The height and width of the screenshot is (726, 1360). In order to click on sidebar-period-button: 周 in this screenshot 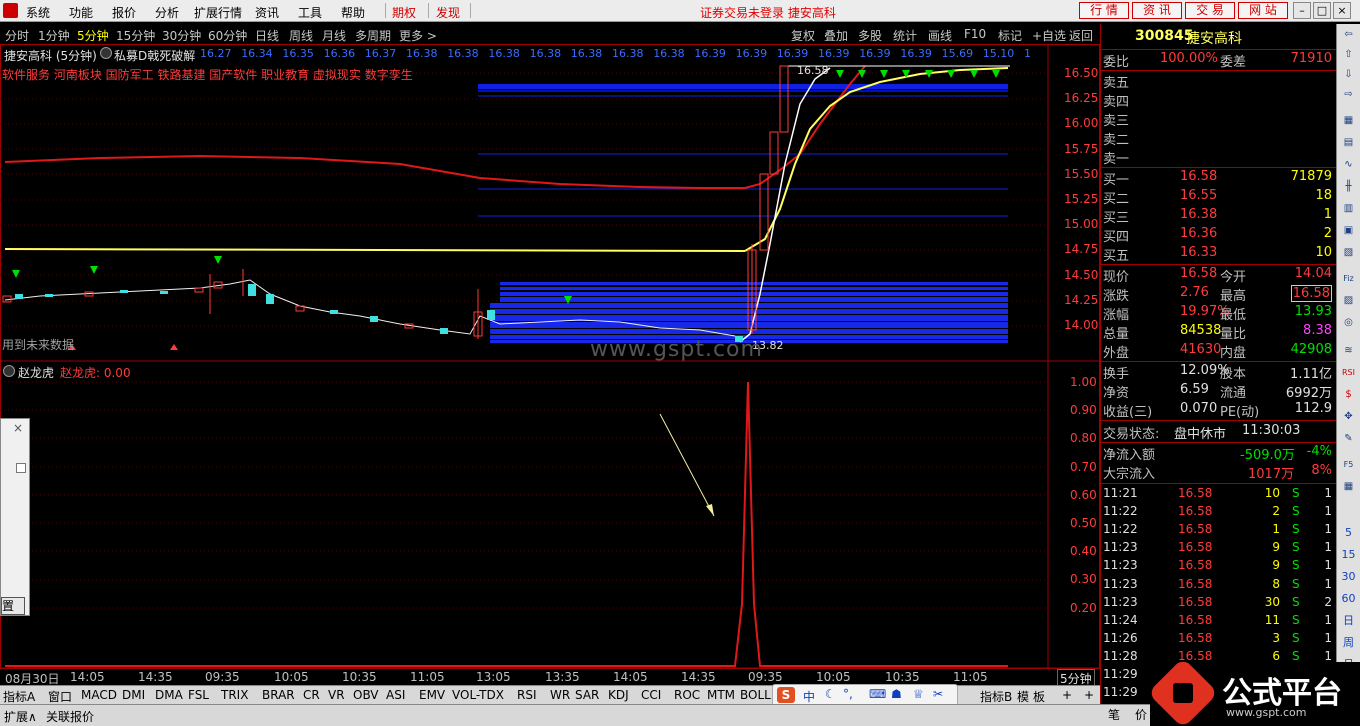, I will do `click(1348, 642)`.